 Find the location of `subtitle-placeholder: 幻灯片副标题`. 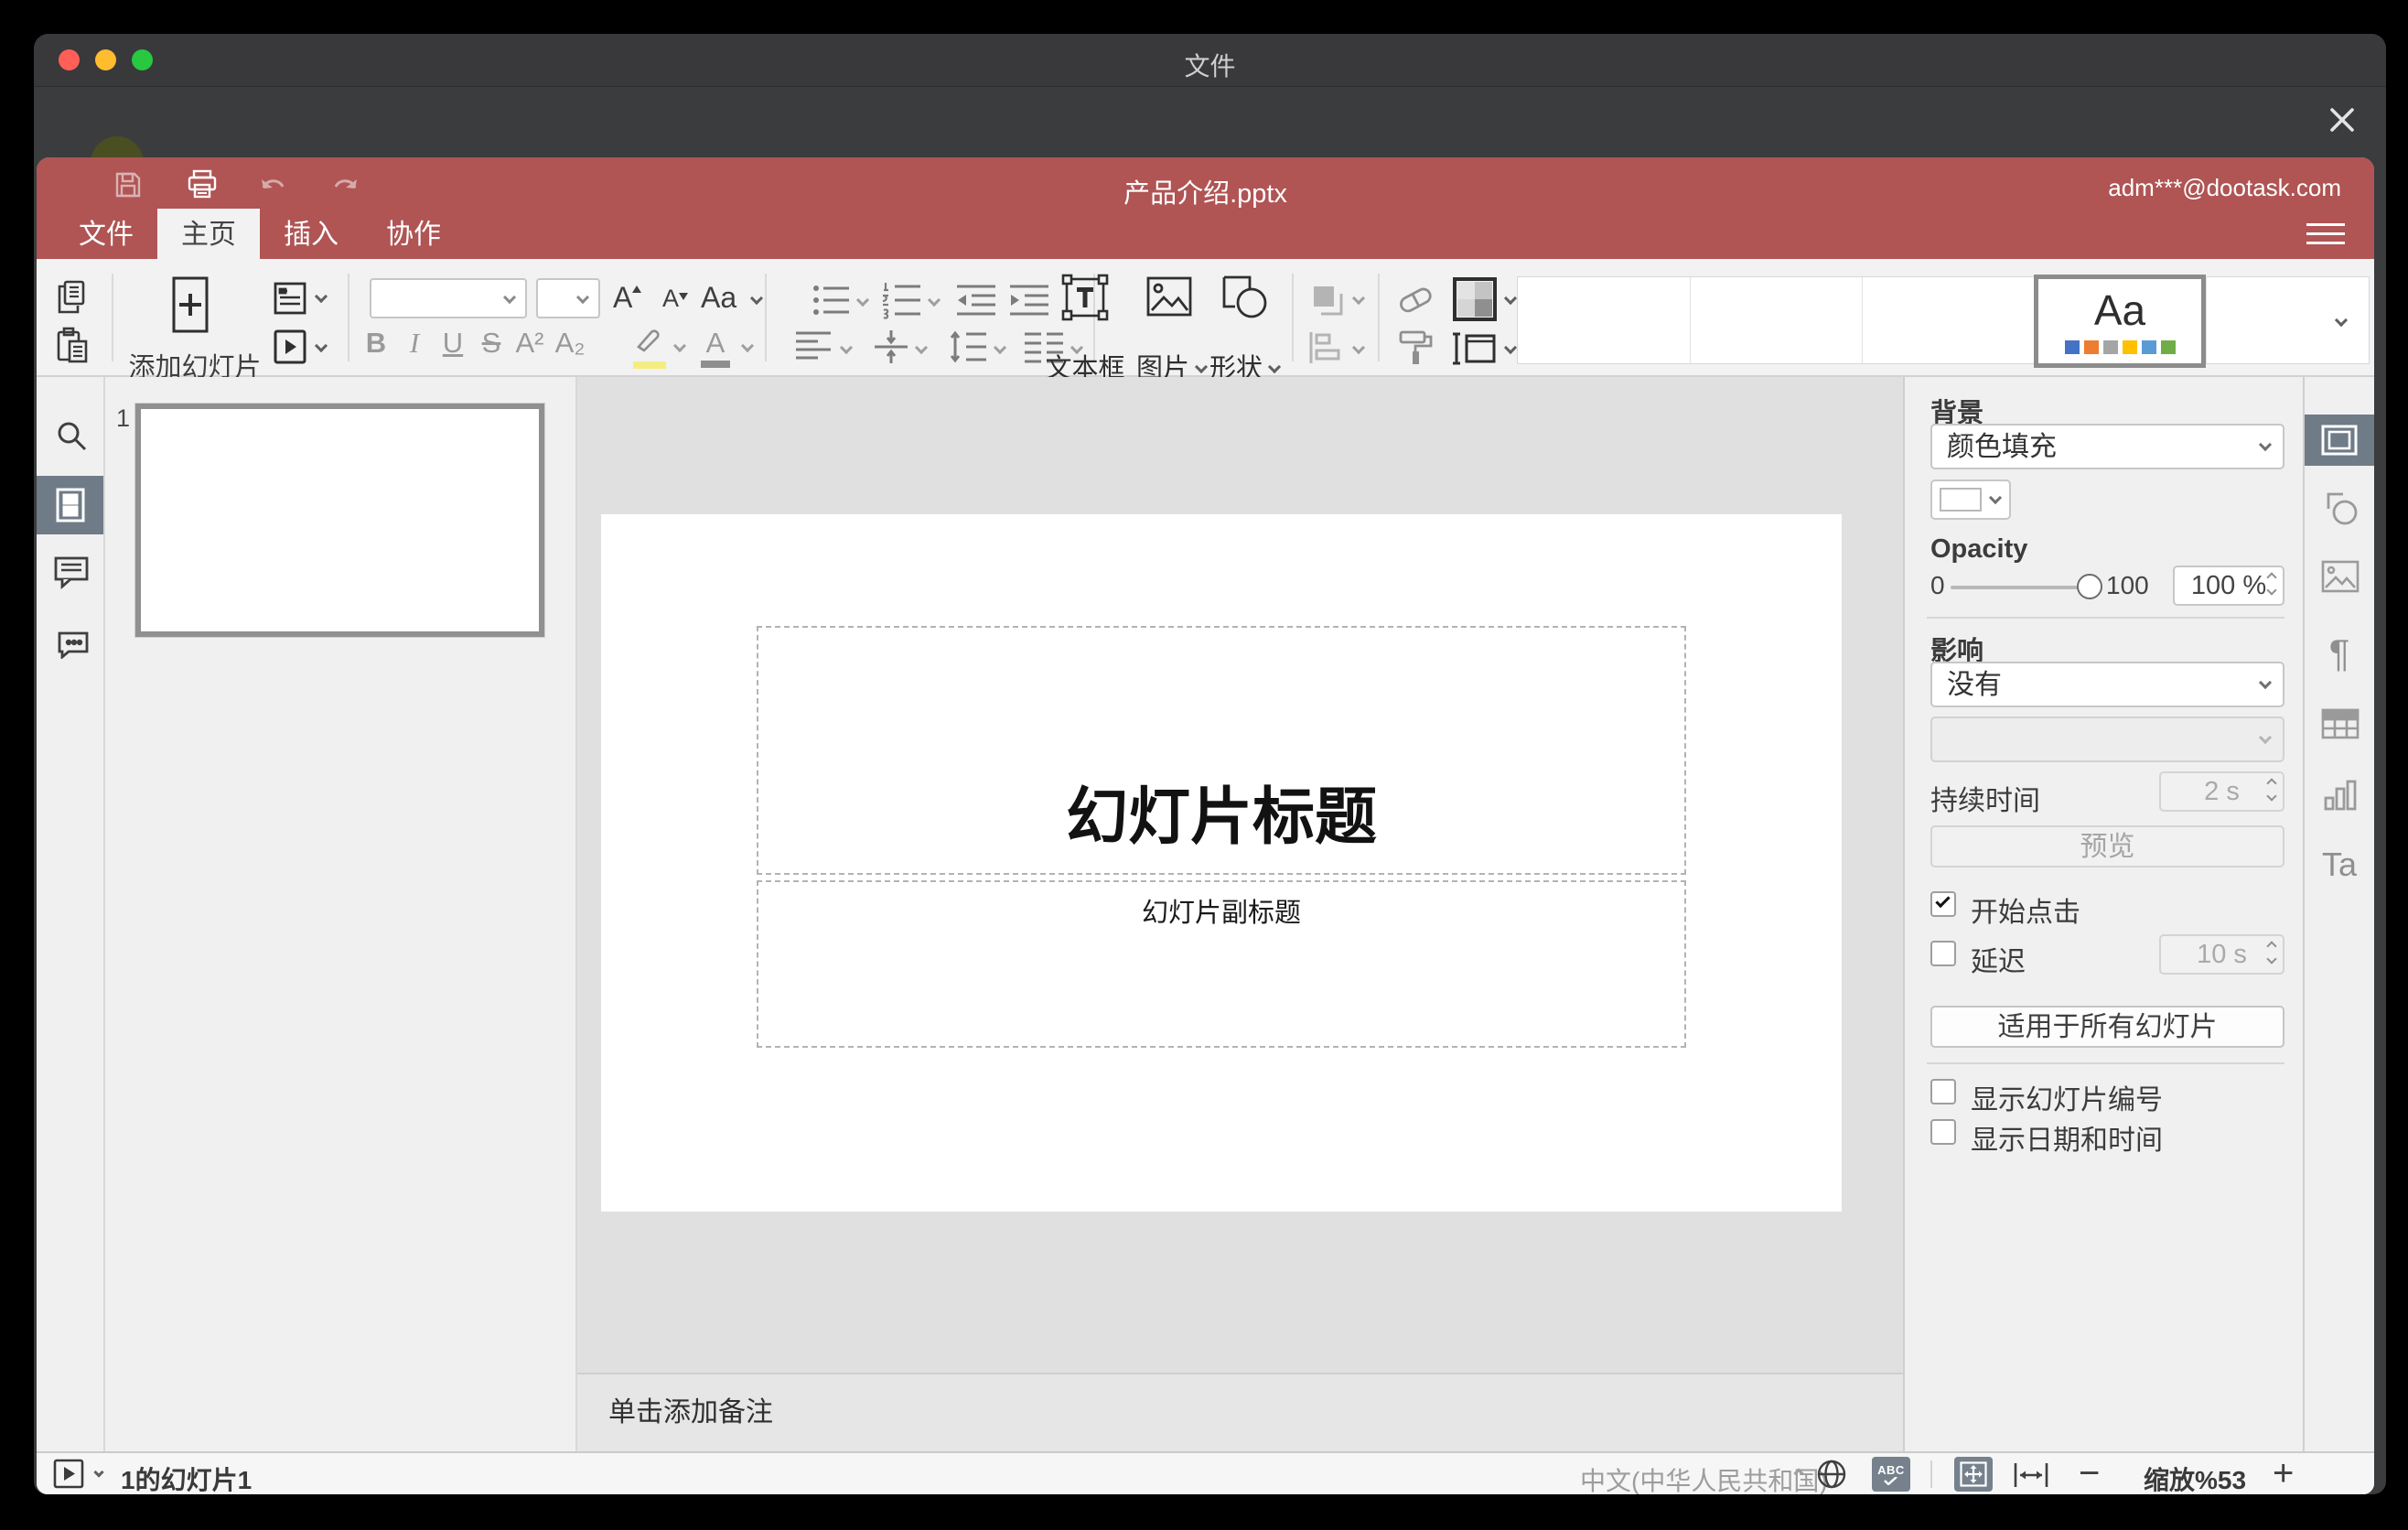

subtitle-placeholder: 幻灯片副标题 is located at coordinates (1221, 964).